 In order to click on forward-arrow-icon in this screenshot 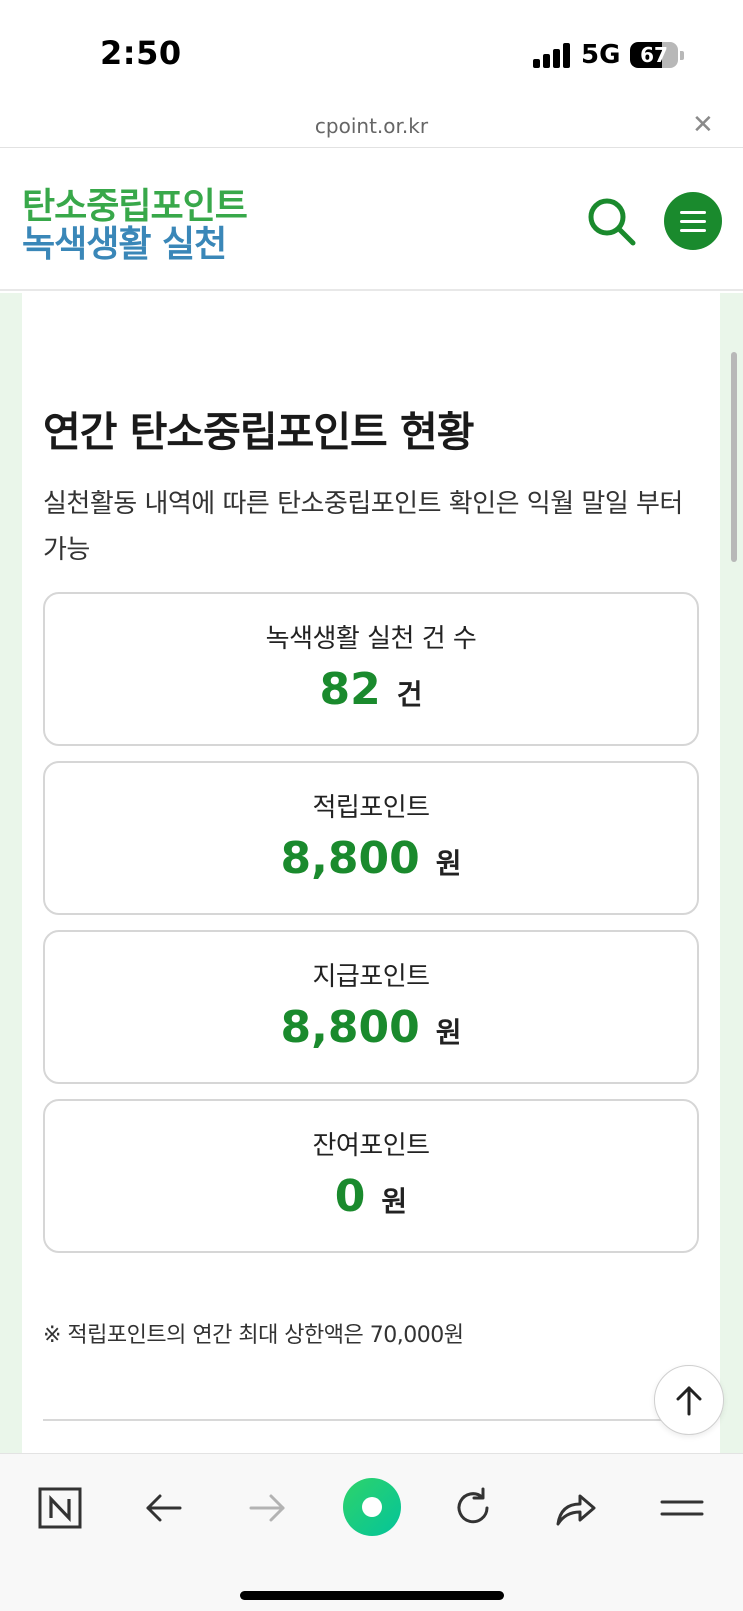, I will do `click(267, 1508)`.